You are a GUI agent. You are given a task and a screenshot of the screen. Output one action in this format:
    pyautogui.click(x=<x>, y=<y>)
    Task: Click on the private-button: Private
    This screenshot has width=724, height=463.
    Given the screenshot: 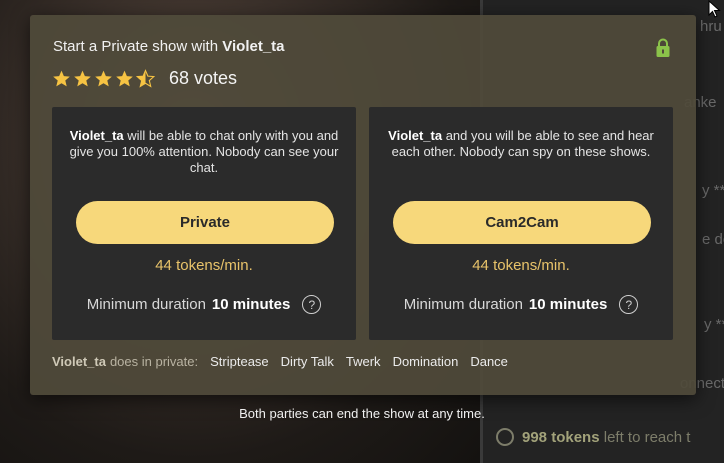 What is the action you would take?
    pyautogui.click(x=205, y=222)
    